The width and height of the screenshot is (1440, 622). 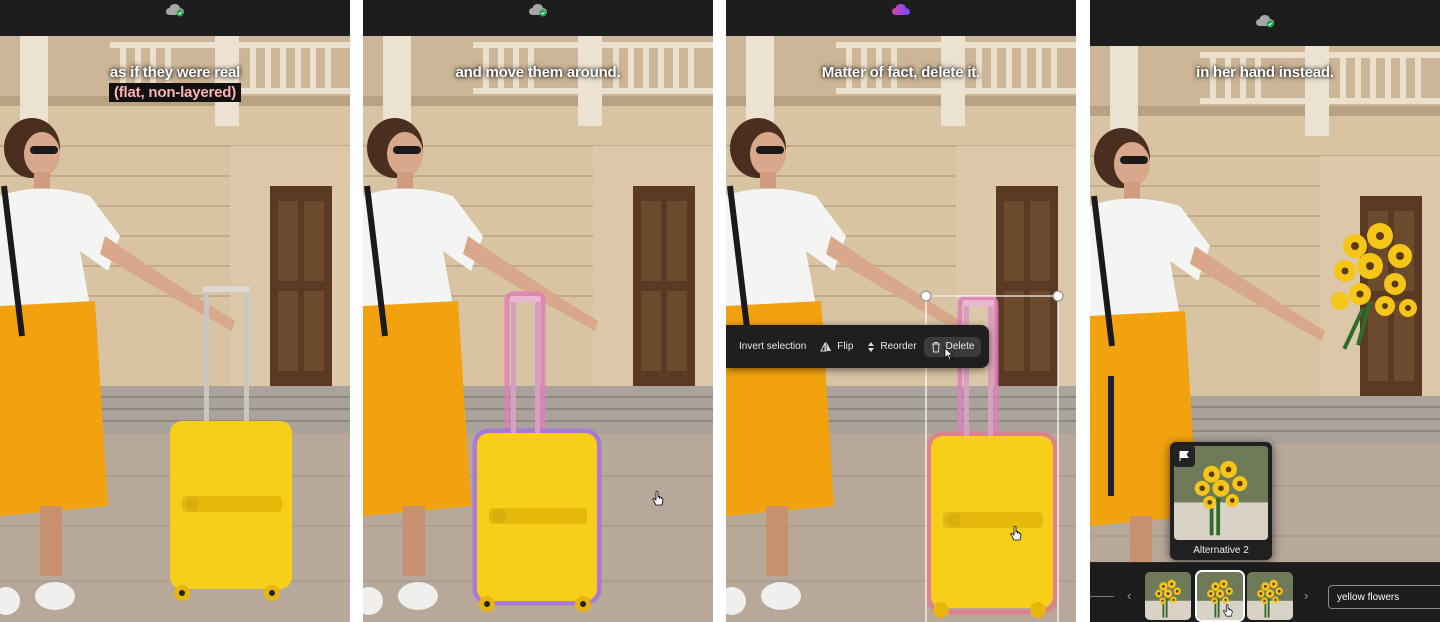 I want to click on alternative-preview-popover: Alternative 2, so click(x=1221, y=501).